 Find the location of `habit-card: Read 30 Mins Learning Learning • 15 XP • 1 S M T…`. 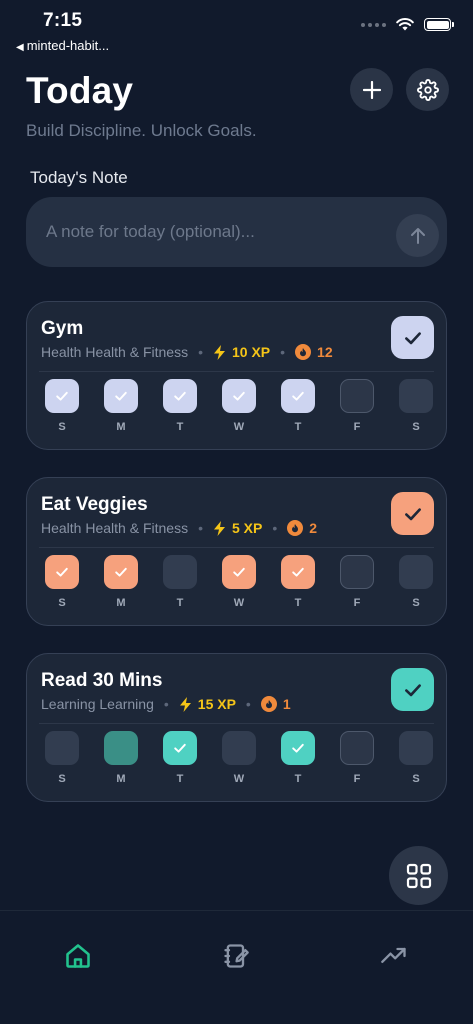

habit-card: Read 30 Mins Learning Learning • 15 XP • 1 S M T… is located at coordinates (236, 727).